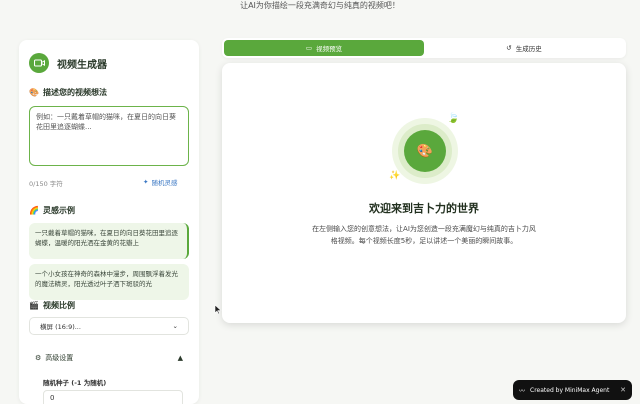 This screenshot has width=640, height=404. I want to click on prompt-section-label: 🎨 描述您的视频想法, so click(68, 92).